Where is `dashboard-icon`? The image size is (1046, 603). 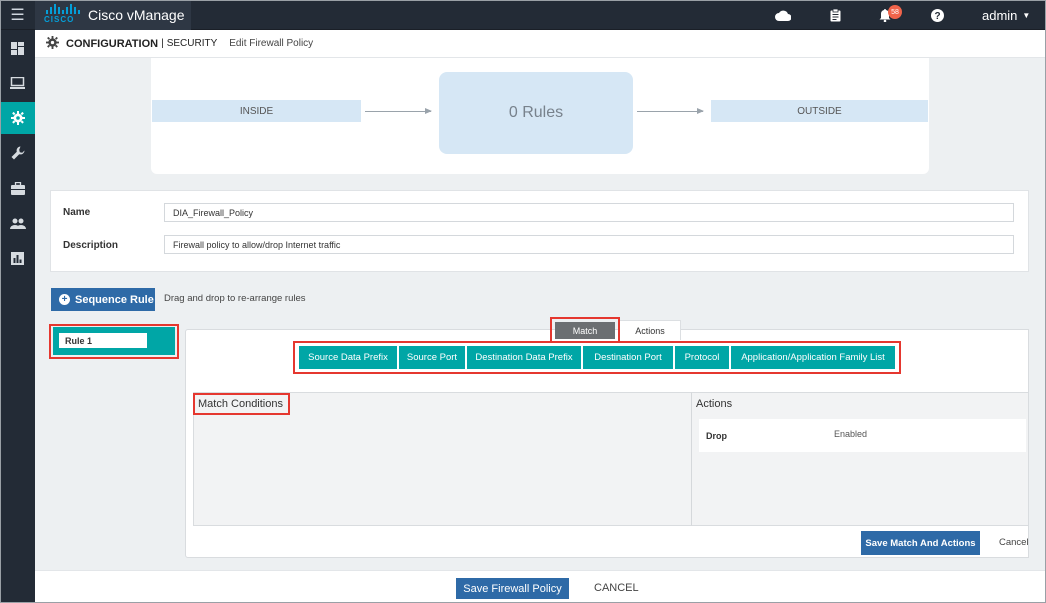
dashboard-icon is located at coordinates (17, 48).